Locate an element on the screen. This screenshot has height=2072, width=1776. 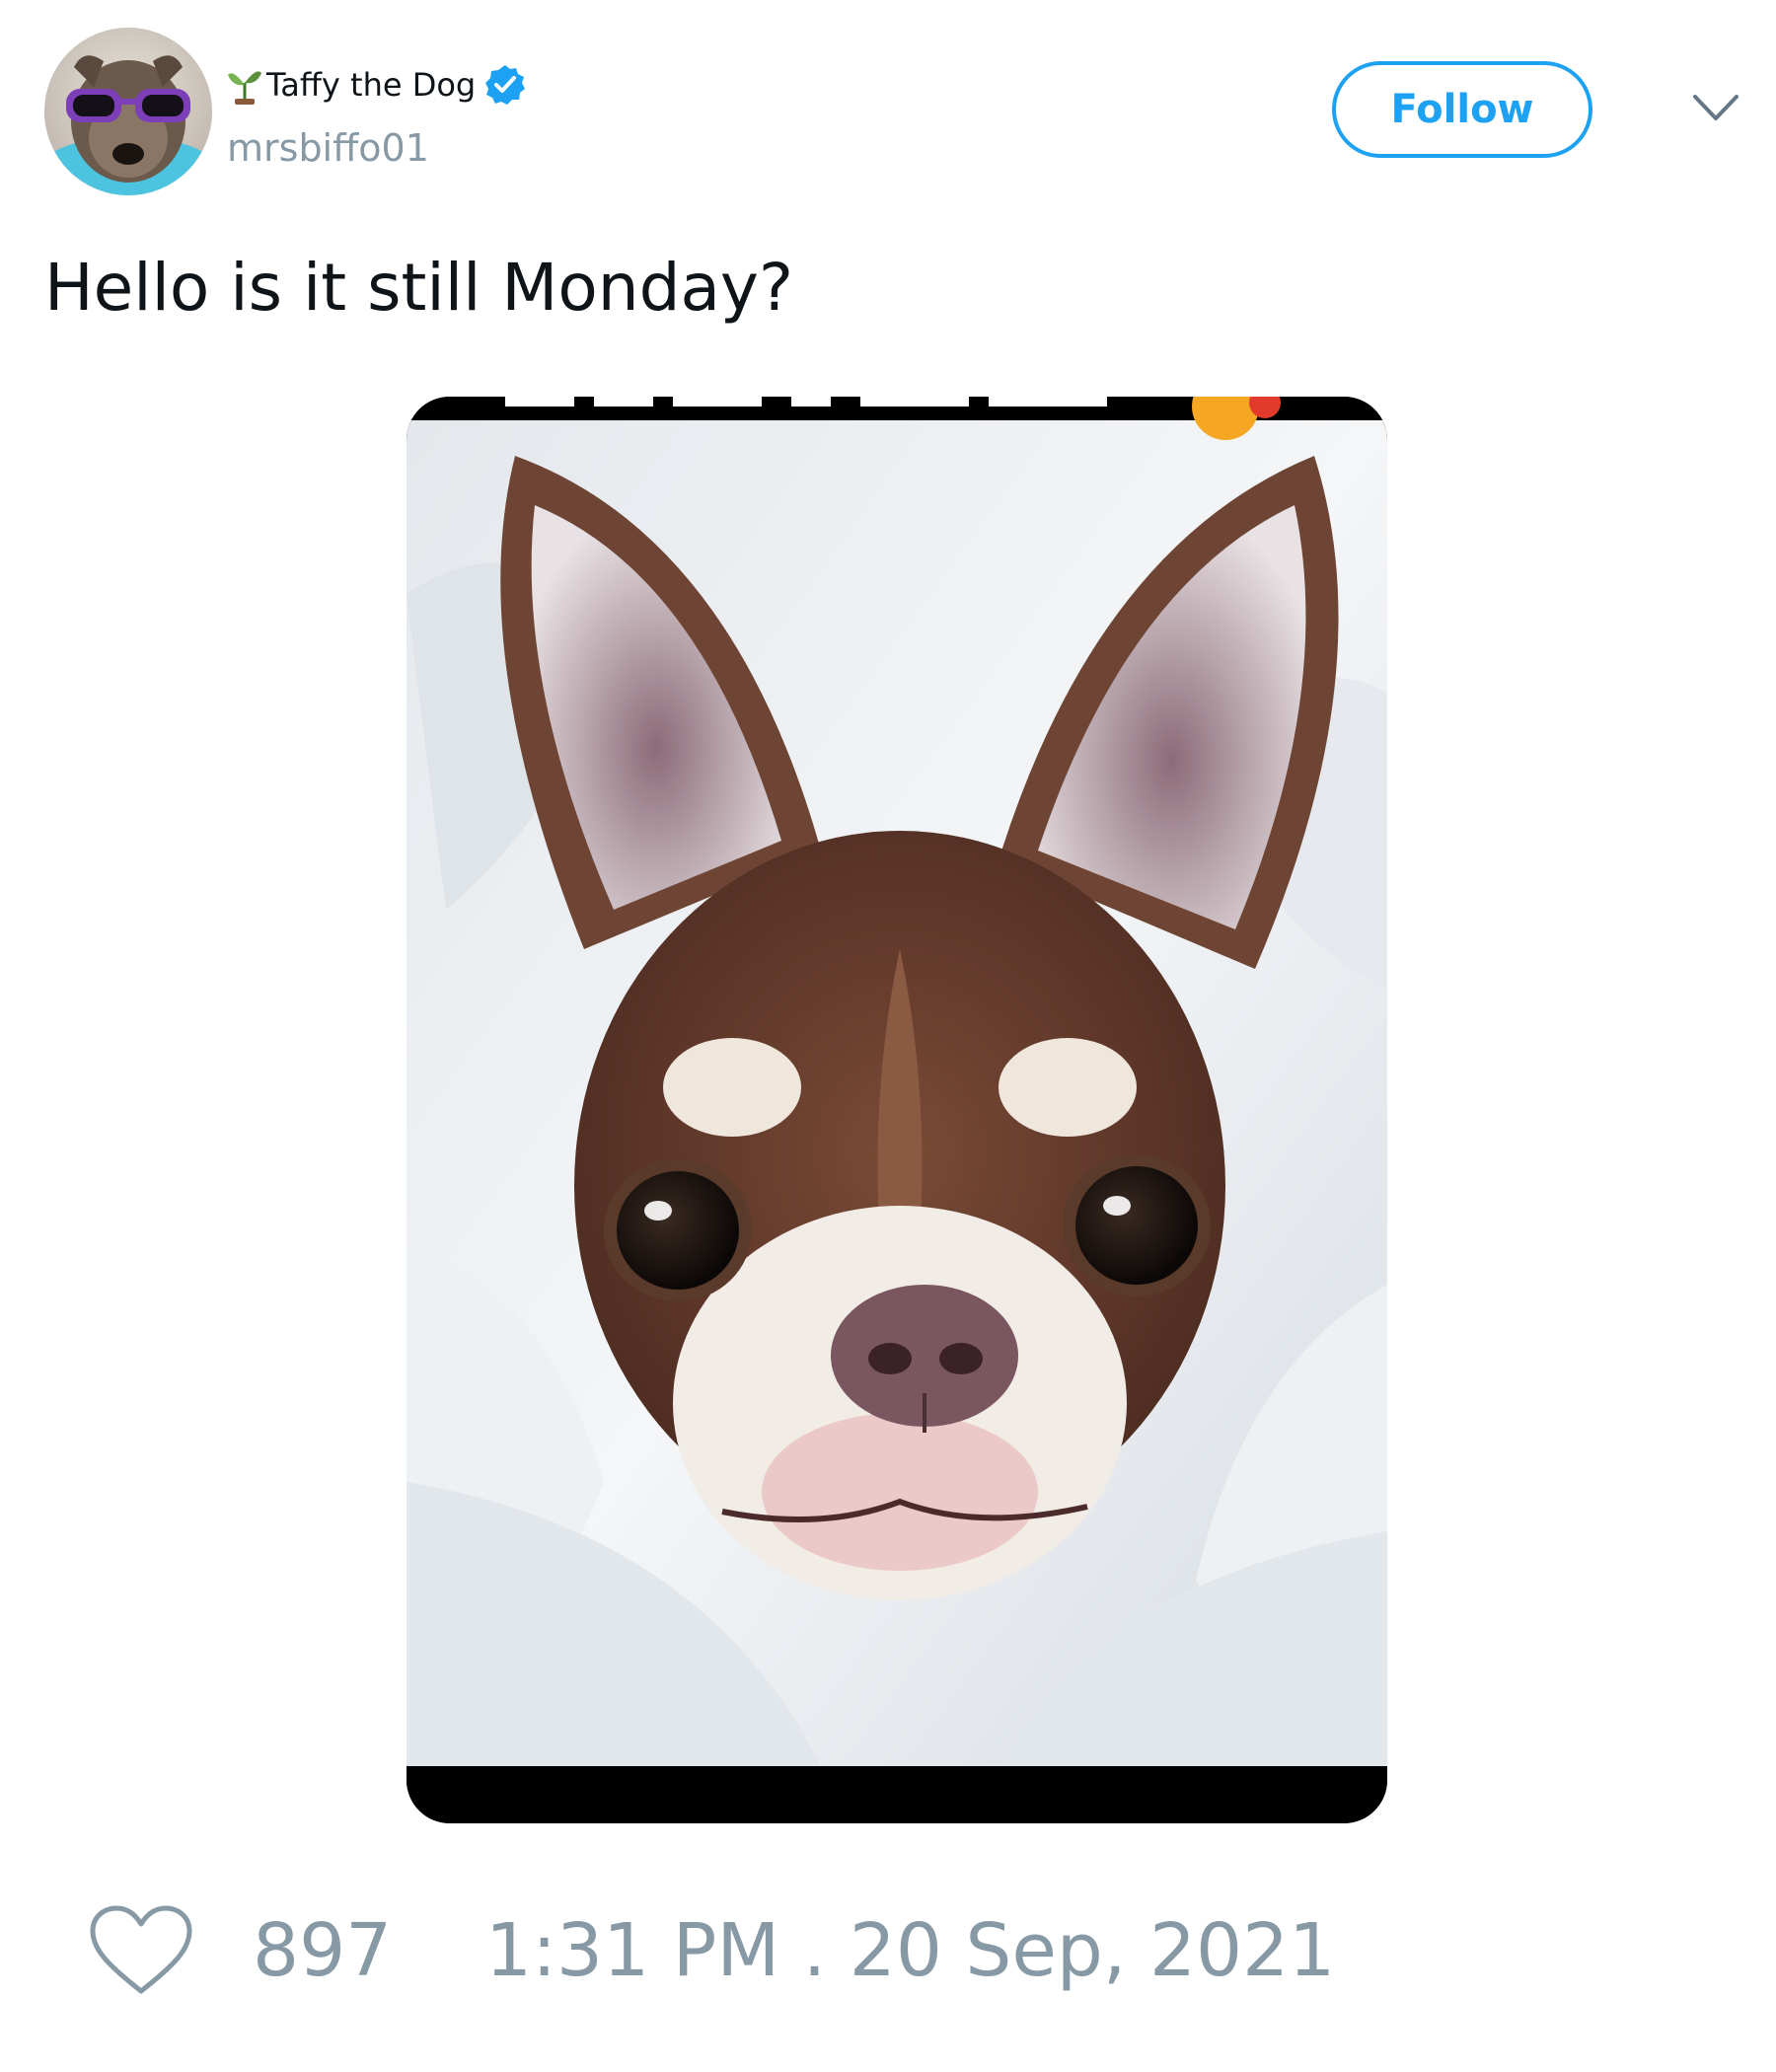
author-handle: mrsbiffo01 is located at coordinates (328, 148).